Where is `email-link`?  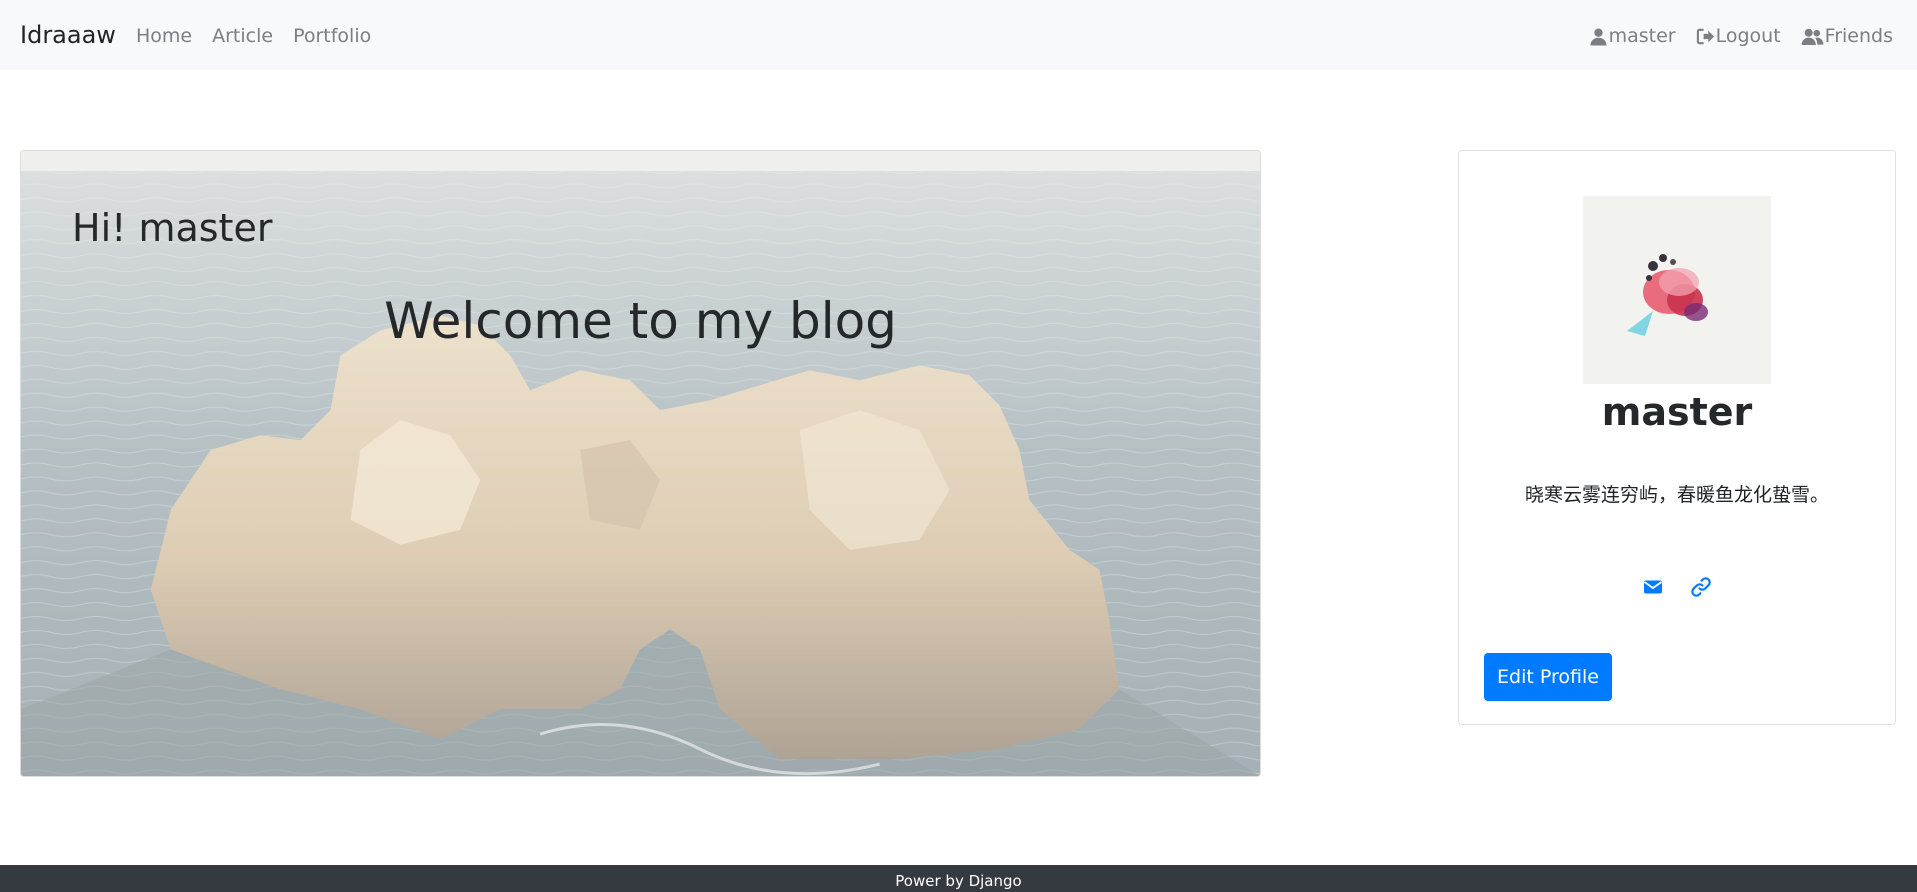 email-link is located at coordinates (1653, 587).